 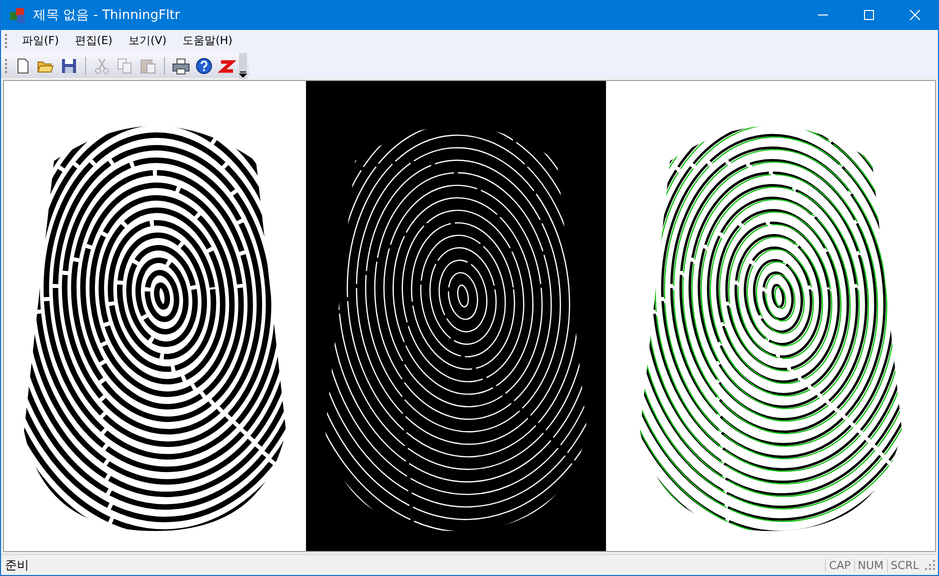 I want to click on app-icon, so click(x=18, y=15).